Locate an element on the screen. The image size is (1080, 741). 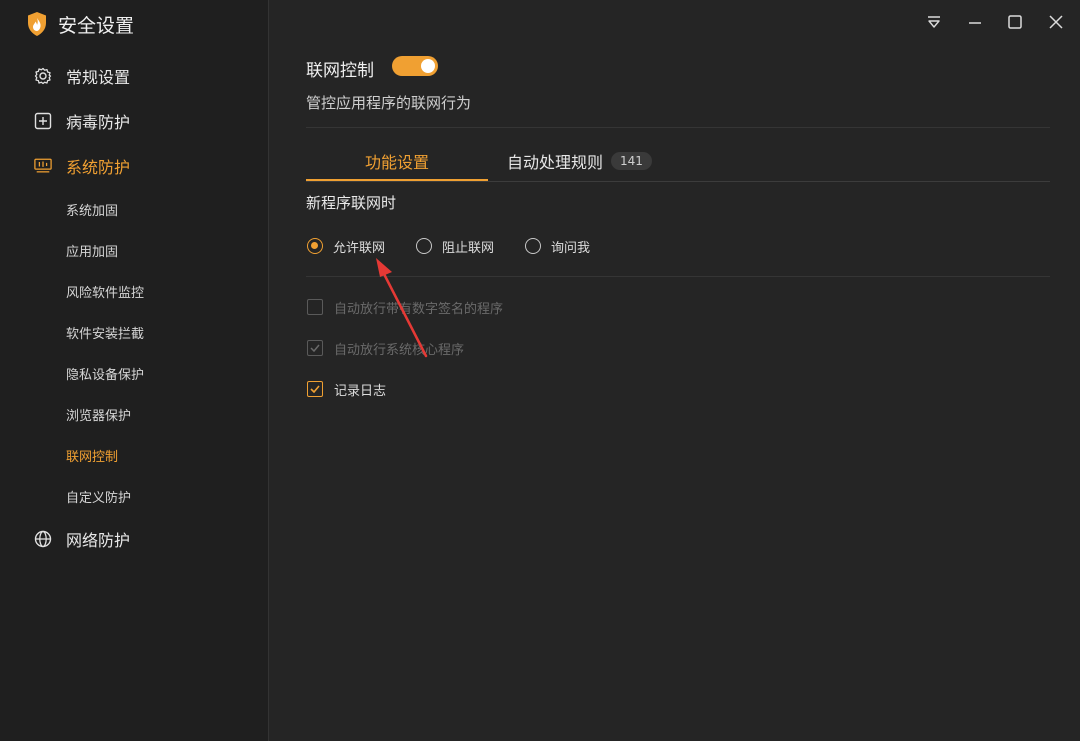
checkbox-label: 记录日志 is located at coordinates (360, 391).